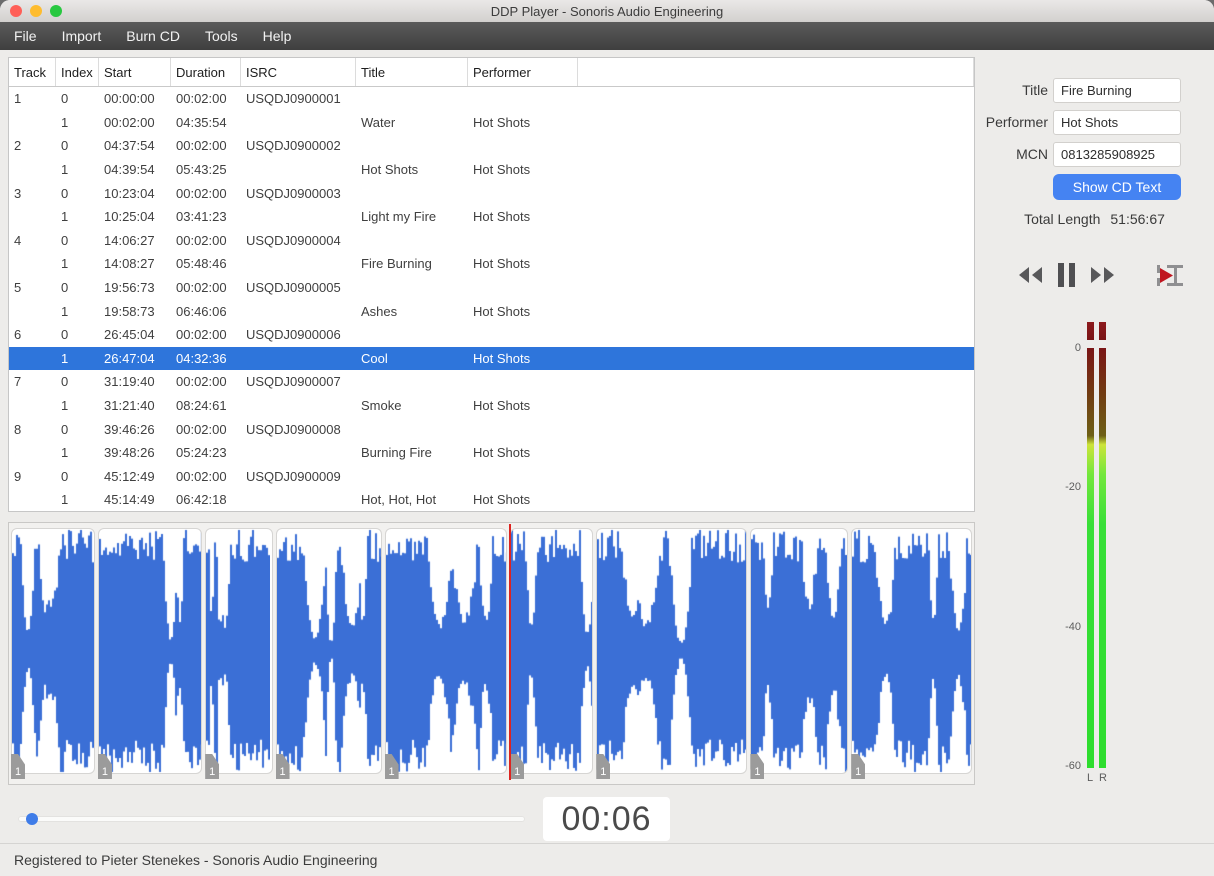  I want to click on waveform-segment-track-2: 1, so click(150, 653).